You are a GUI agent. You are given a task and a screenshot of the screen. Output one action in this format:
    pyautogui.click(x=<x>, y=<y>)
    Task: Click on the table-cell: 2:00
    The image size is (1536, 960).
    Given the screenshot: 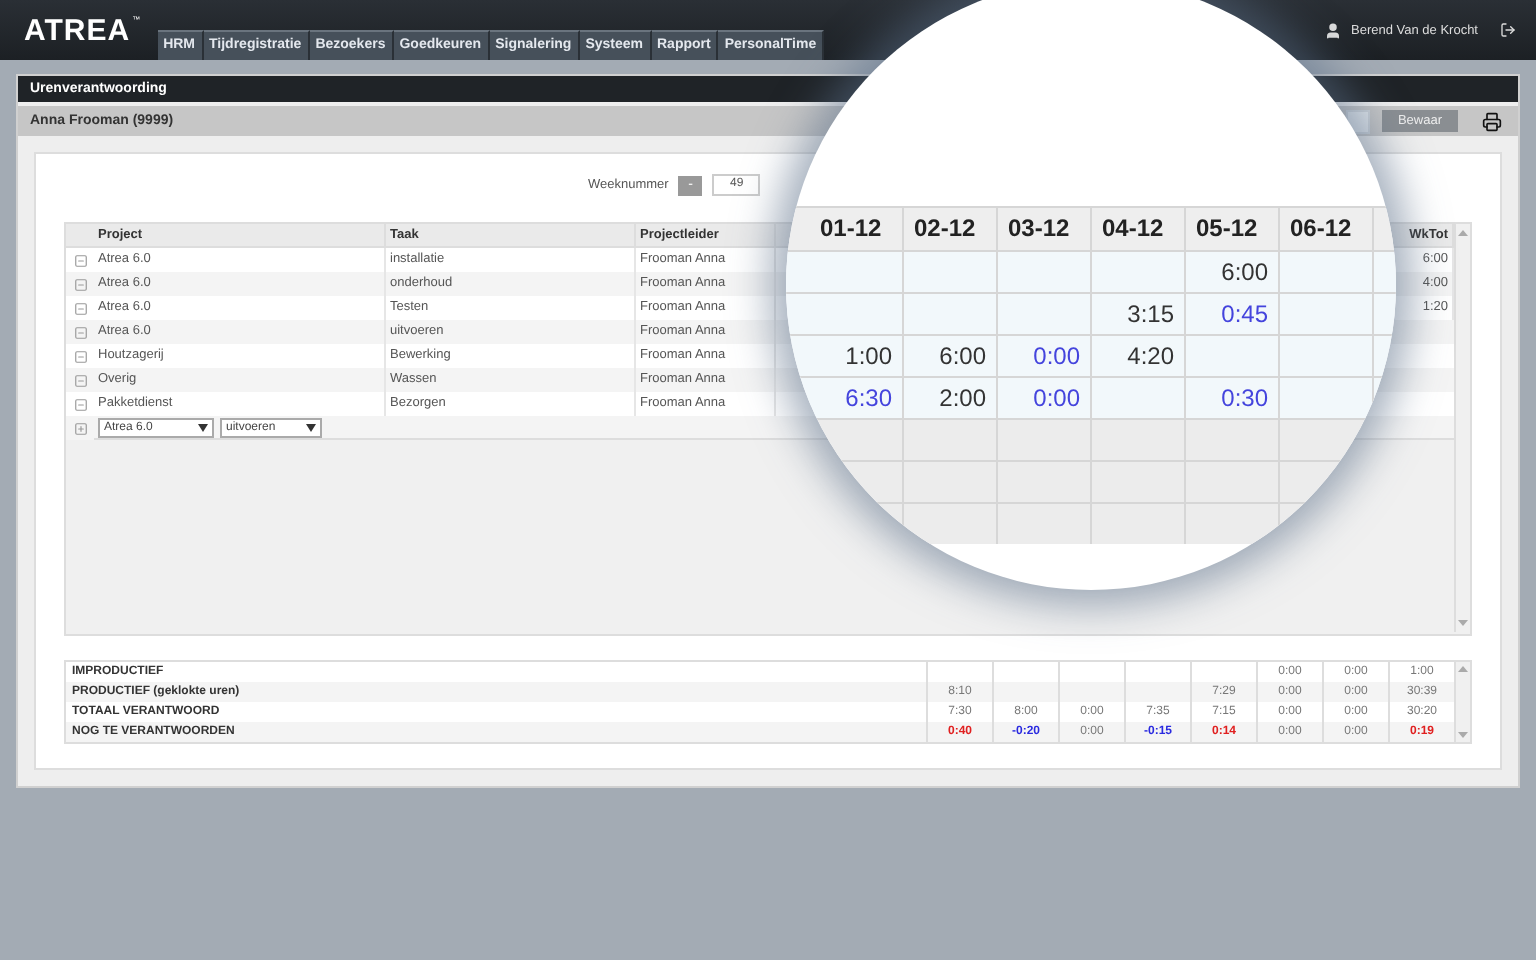 What is the action you would take?
    pyautogui.click(x=951, y=397)
    